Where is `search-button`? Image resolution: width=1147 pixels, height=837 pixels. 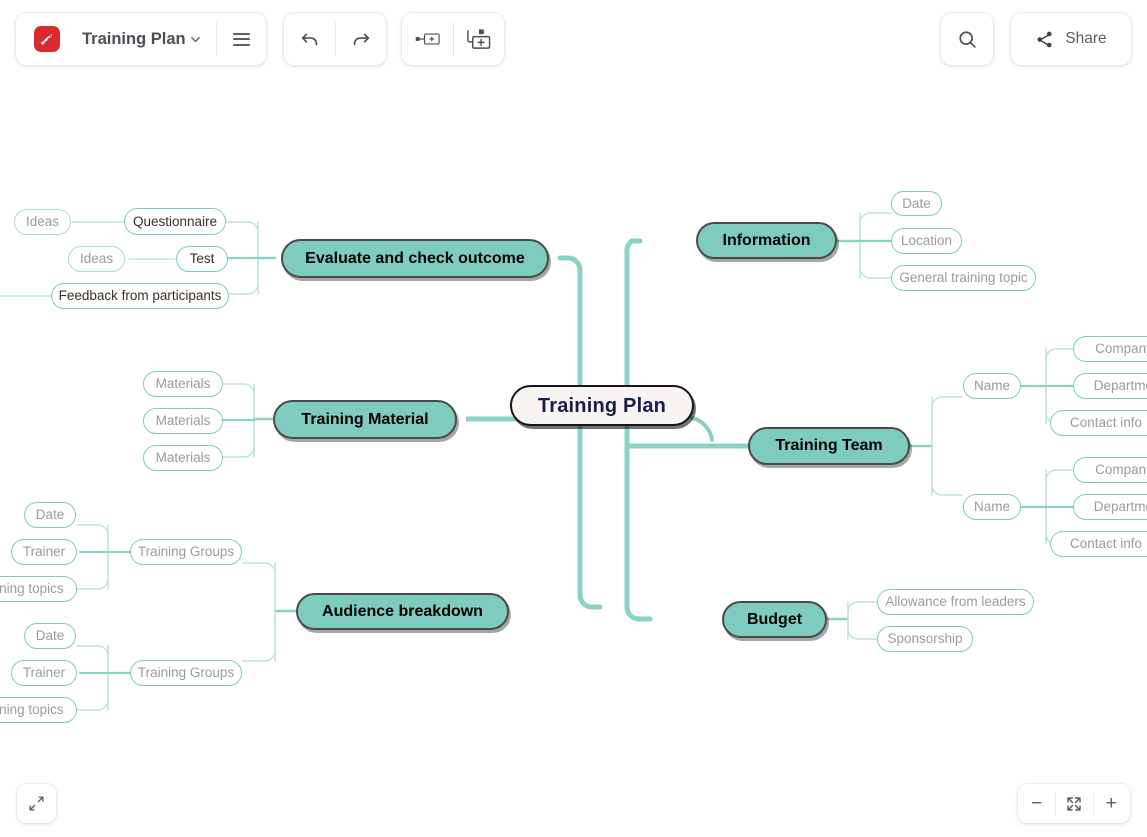 search-button is located at coordinates (967, 39).